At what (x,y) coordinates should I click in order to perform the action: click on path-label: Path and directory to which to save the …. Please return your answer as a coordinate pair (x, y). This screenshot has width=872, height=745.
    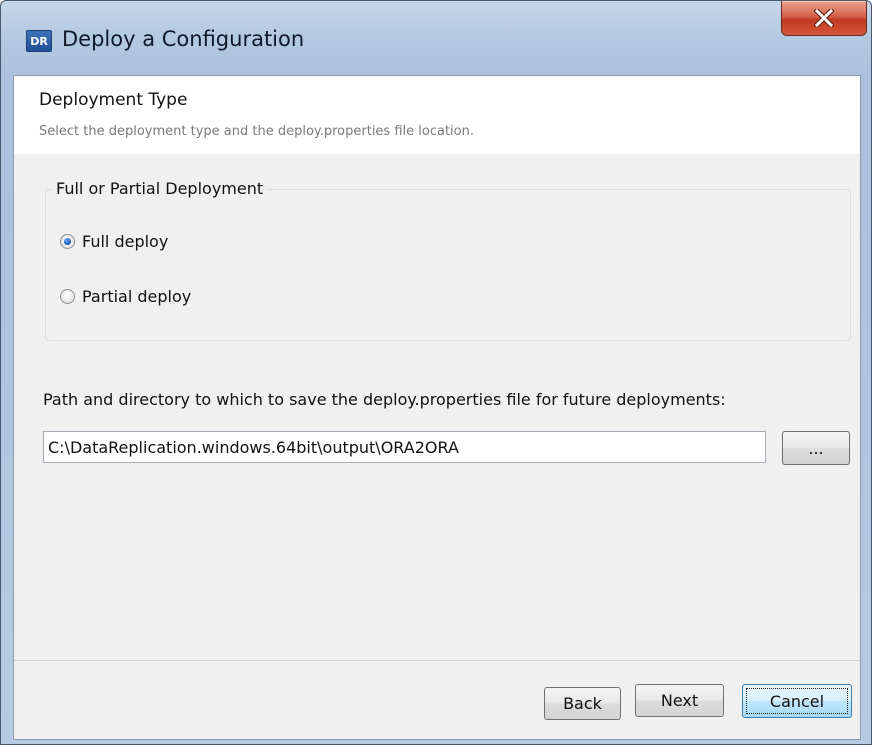
    Looking at the image, I should click on (384, 399).